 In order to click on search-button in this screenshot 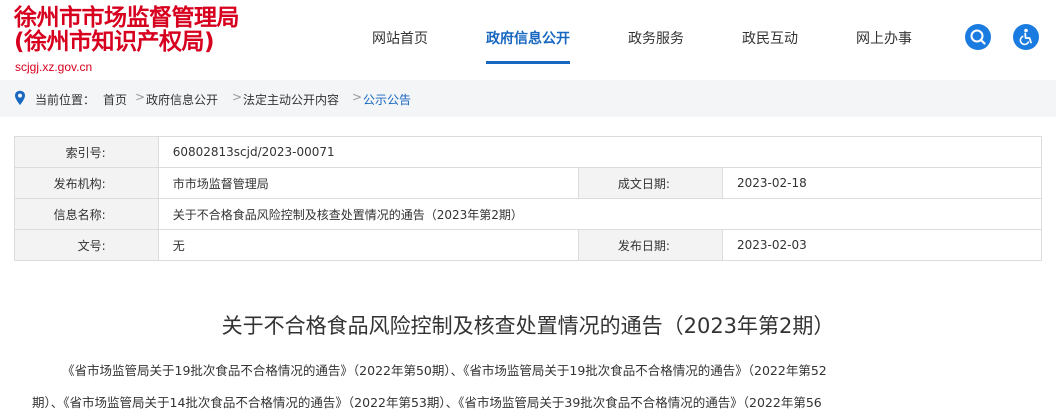, I will do `click(978, 37)`.